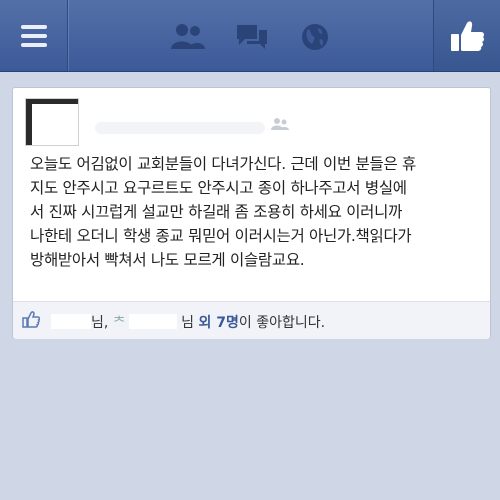 The image size is (500, 500). I want to click on like-thumb-icon, so click(468, 35).